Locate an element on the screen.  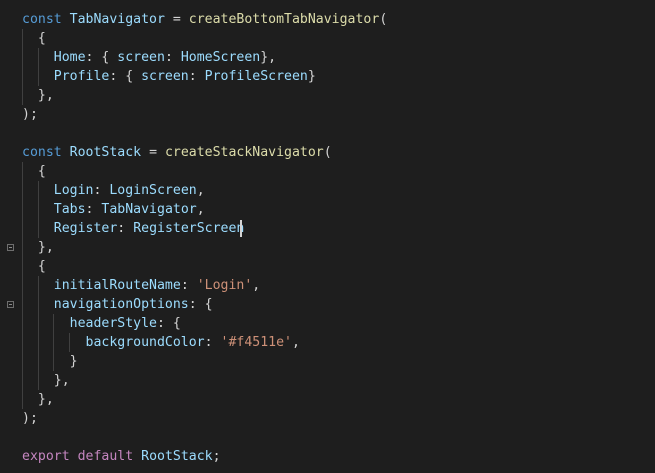
code-token: RegisterScreen is located at coordinates (189, 228).